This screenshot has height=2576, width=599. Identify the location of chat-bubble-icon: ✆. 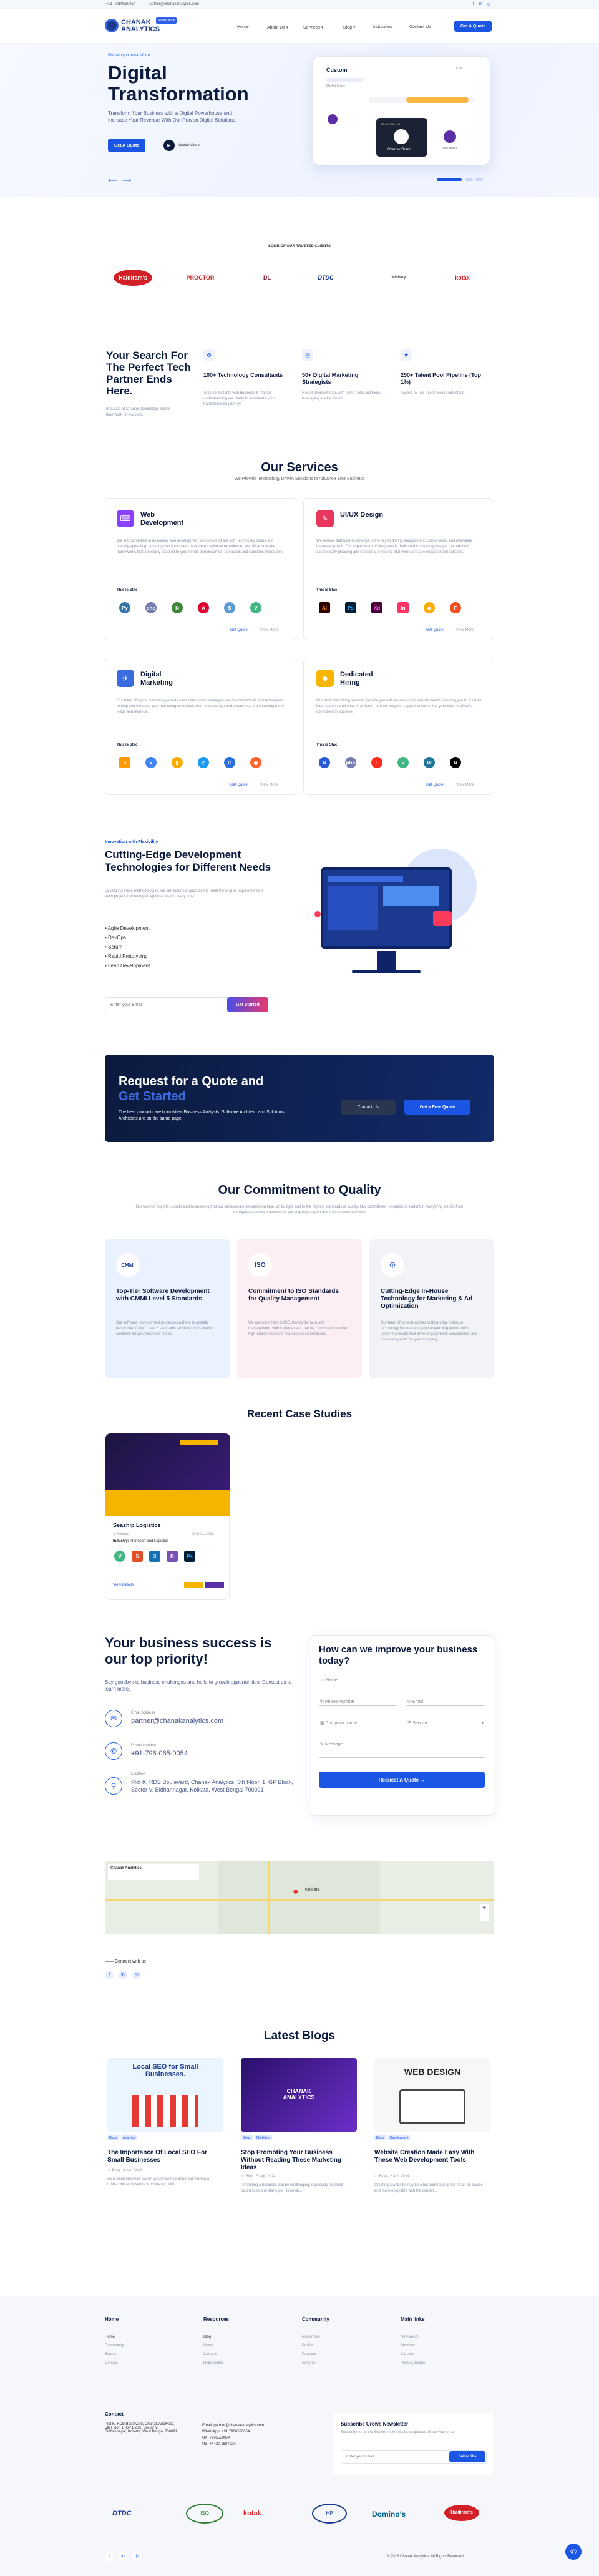
(573, 2552).